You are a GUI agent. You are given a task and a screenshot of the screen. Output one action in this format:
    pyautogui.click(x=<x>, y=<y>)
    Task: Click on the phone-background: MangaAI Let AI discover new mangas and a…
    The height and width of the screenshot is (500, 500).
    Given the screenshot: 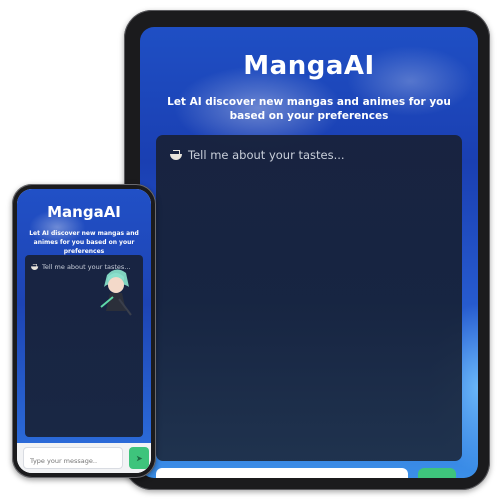 What is the action you would take?
    pyautogui.click(x=84, y=316)
    